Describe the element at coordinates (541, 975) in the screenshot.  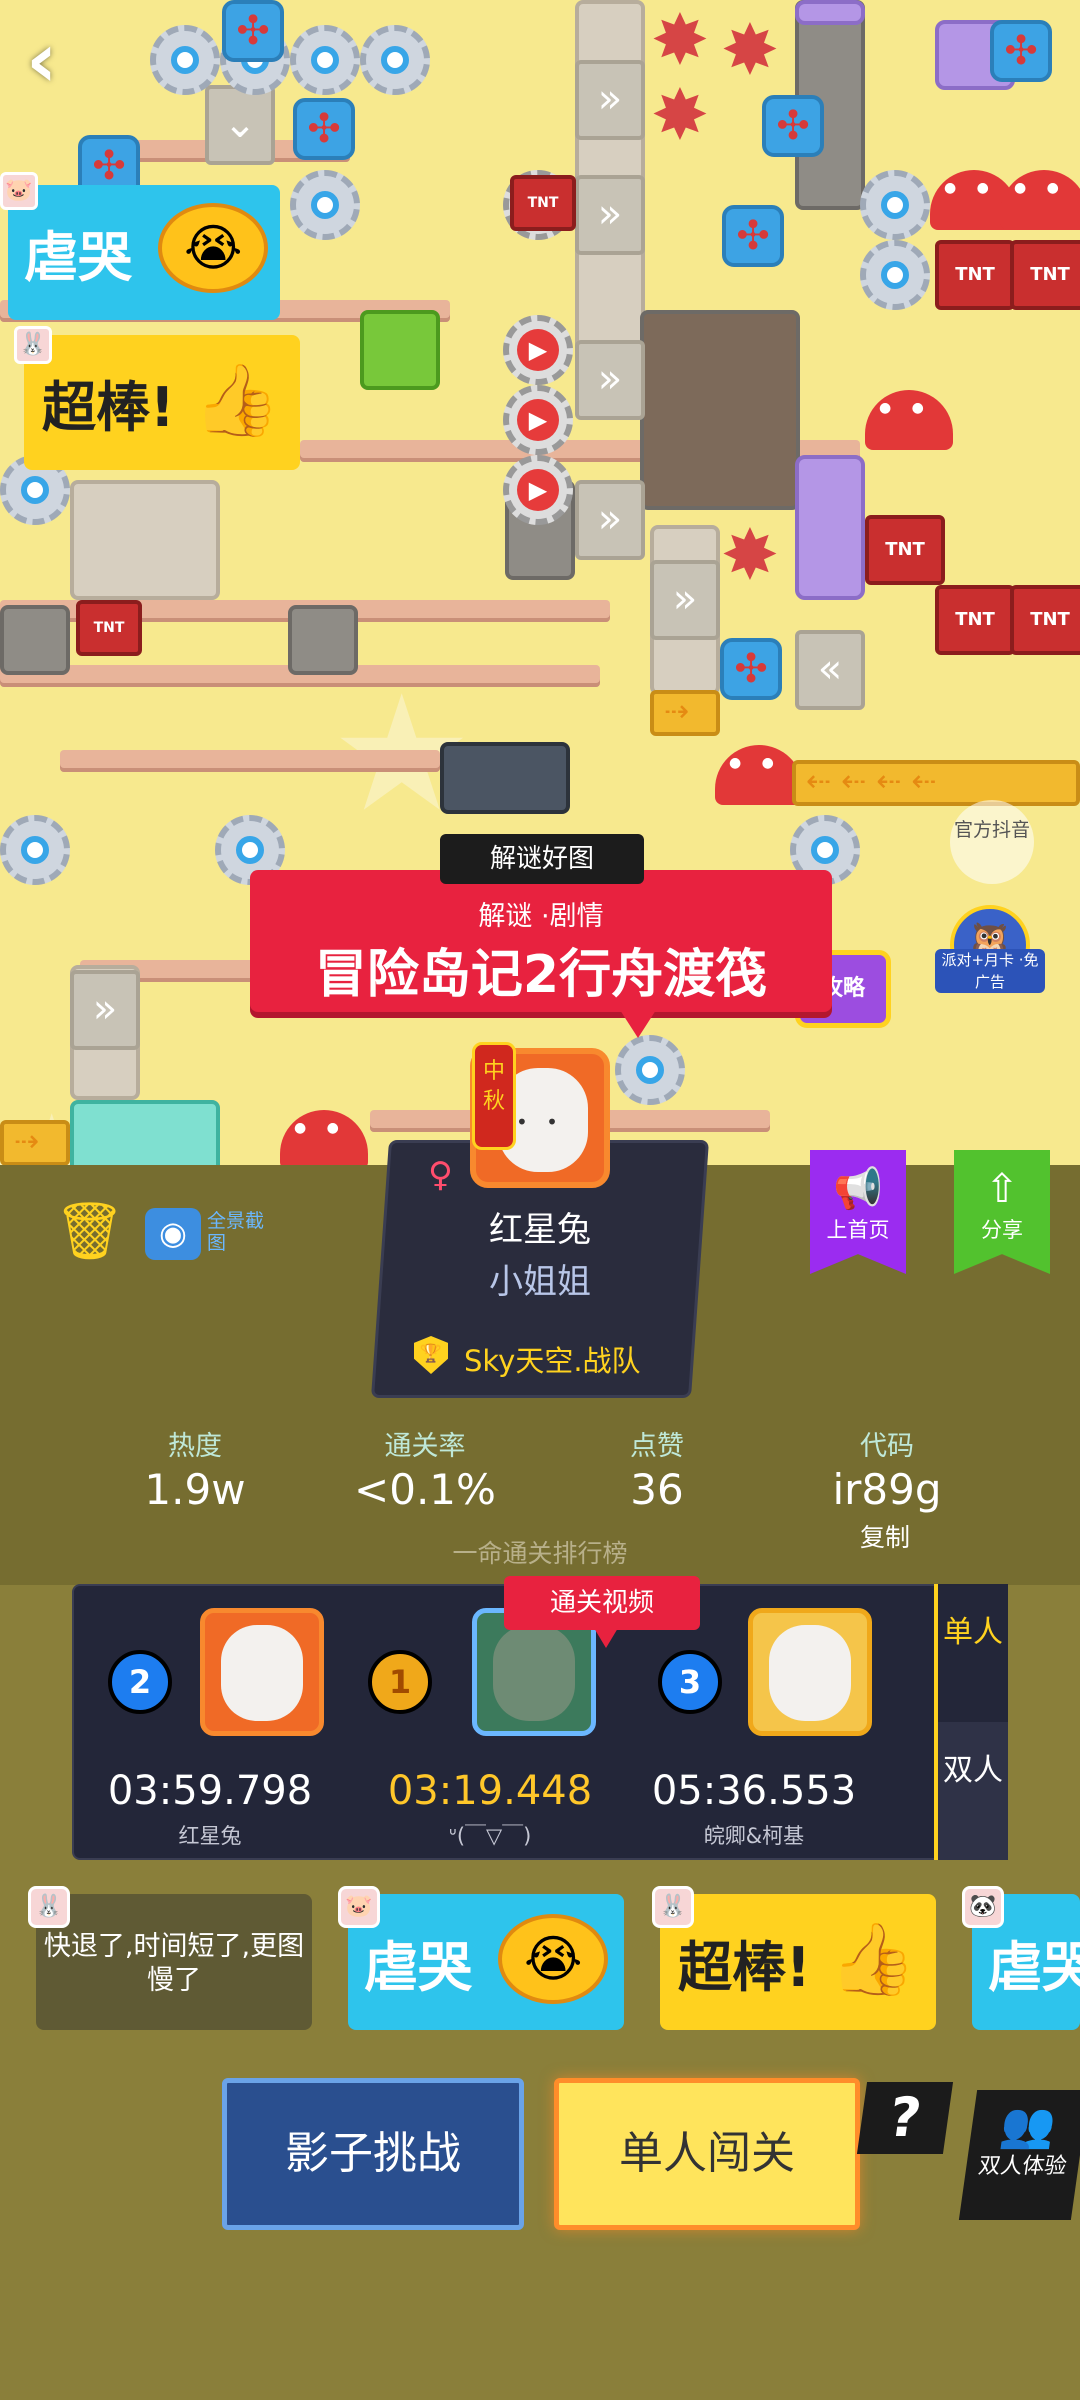
I see `level-title: 冒险岛记2行舟渡筏` at that location.